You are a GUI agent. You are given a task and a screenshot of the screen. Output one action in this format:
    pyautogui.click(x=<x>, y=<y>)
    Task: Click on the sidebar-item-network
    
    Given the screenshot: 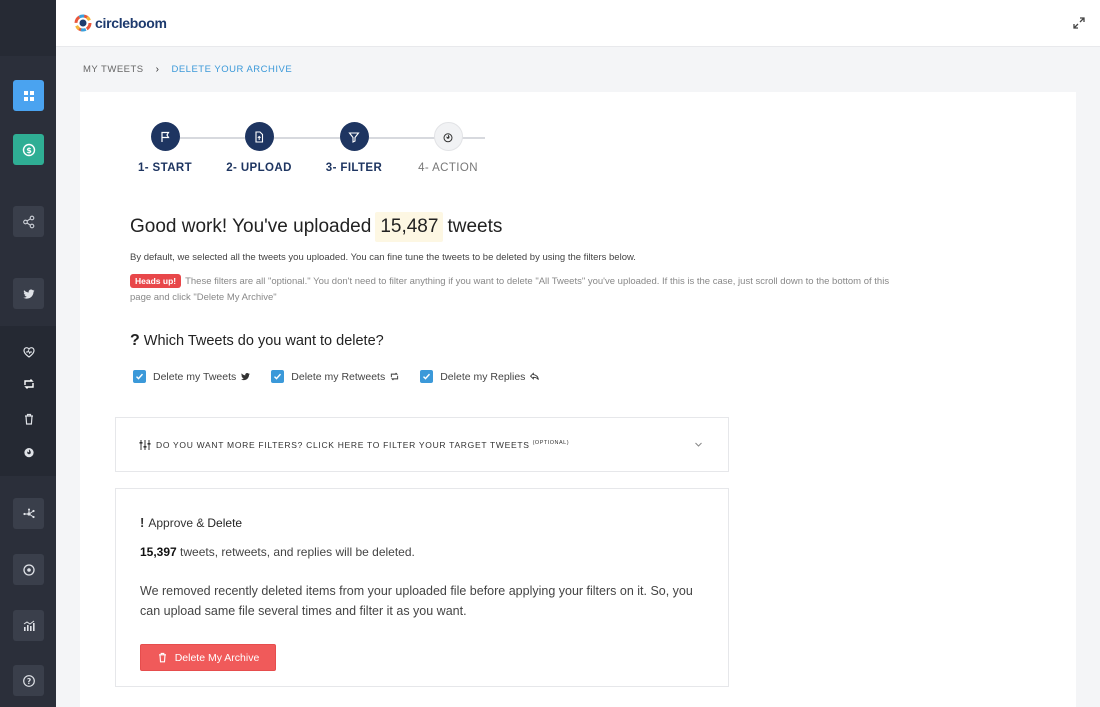 What is the action you would take?
    pyautogui.click(x=28, y=513)
    